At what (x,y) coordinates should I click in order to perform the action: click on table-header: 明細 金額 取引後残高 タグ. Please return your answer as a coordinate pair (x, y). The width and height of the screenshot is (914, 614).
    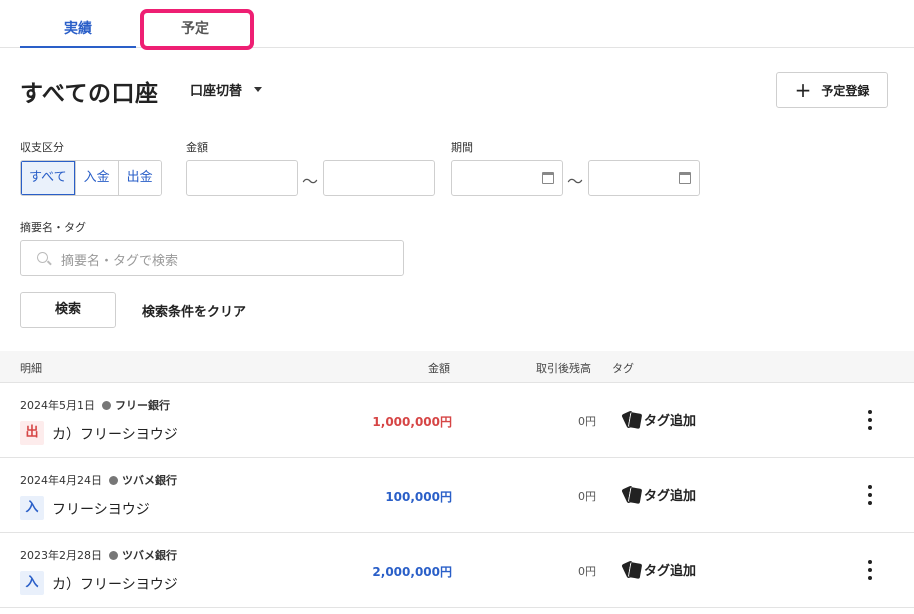
    Looking at the image, I should click on (457, 367).